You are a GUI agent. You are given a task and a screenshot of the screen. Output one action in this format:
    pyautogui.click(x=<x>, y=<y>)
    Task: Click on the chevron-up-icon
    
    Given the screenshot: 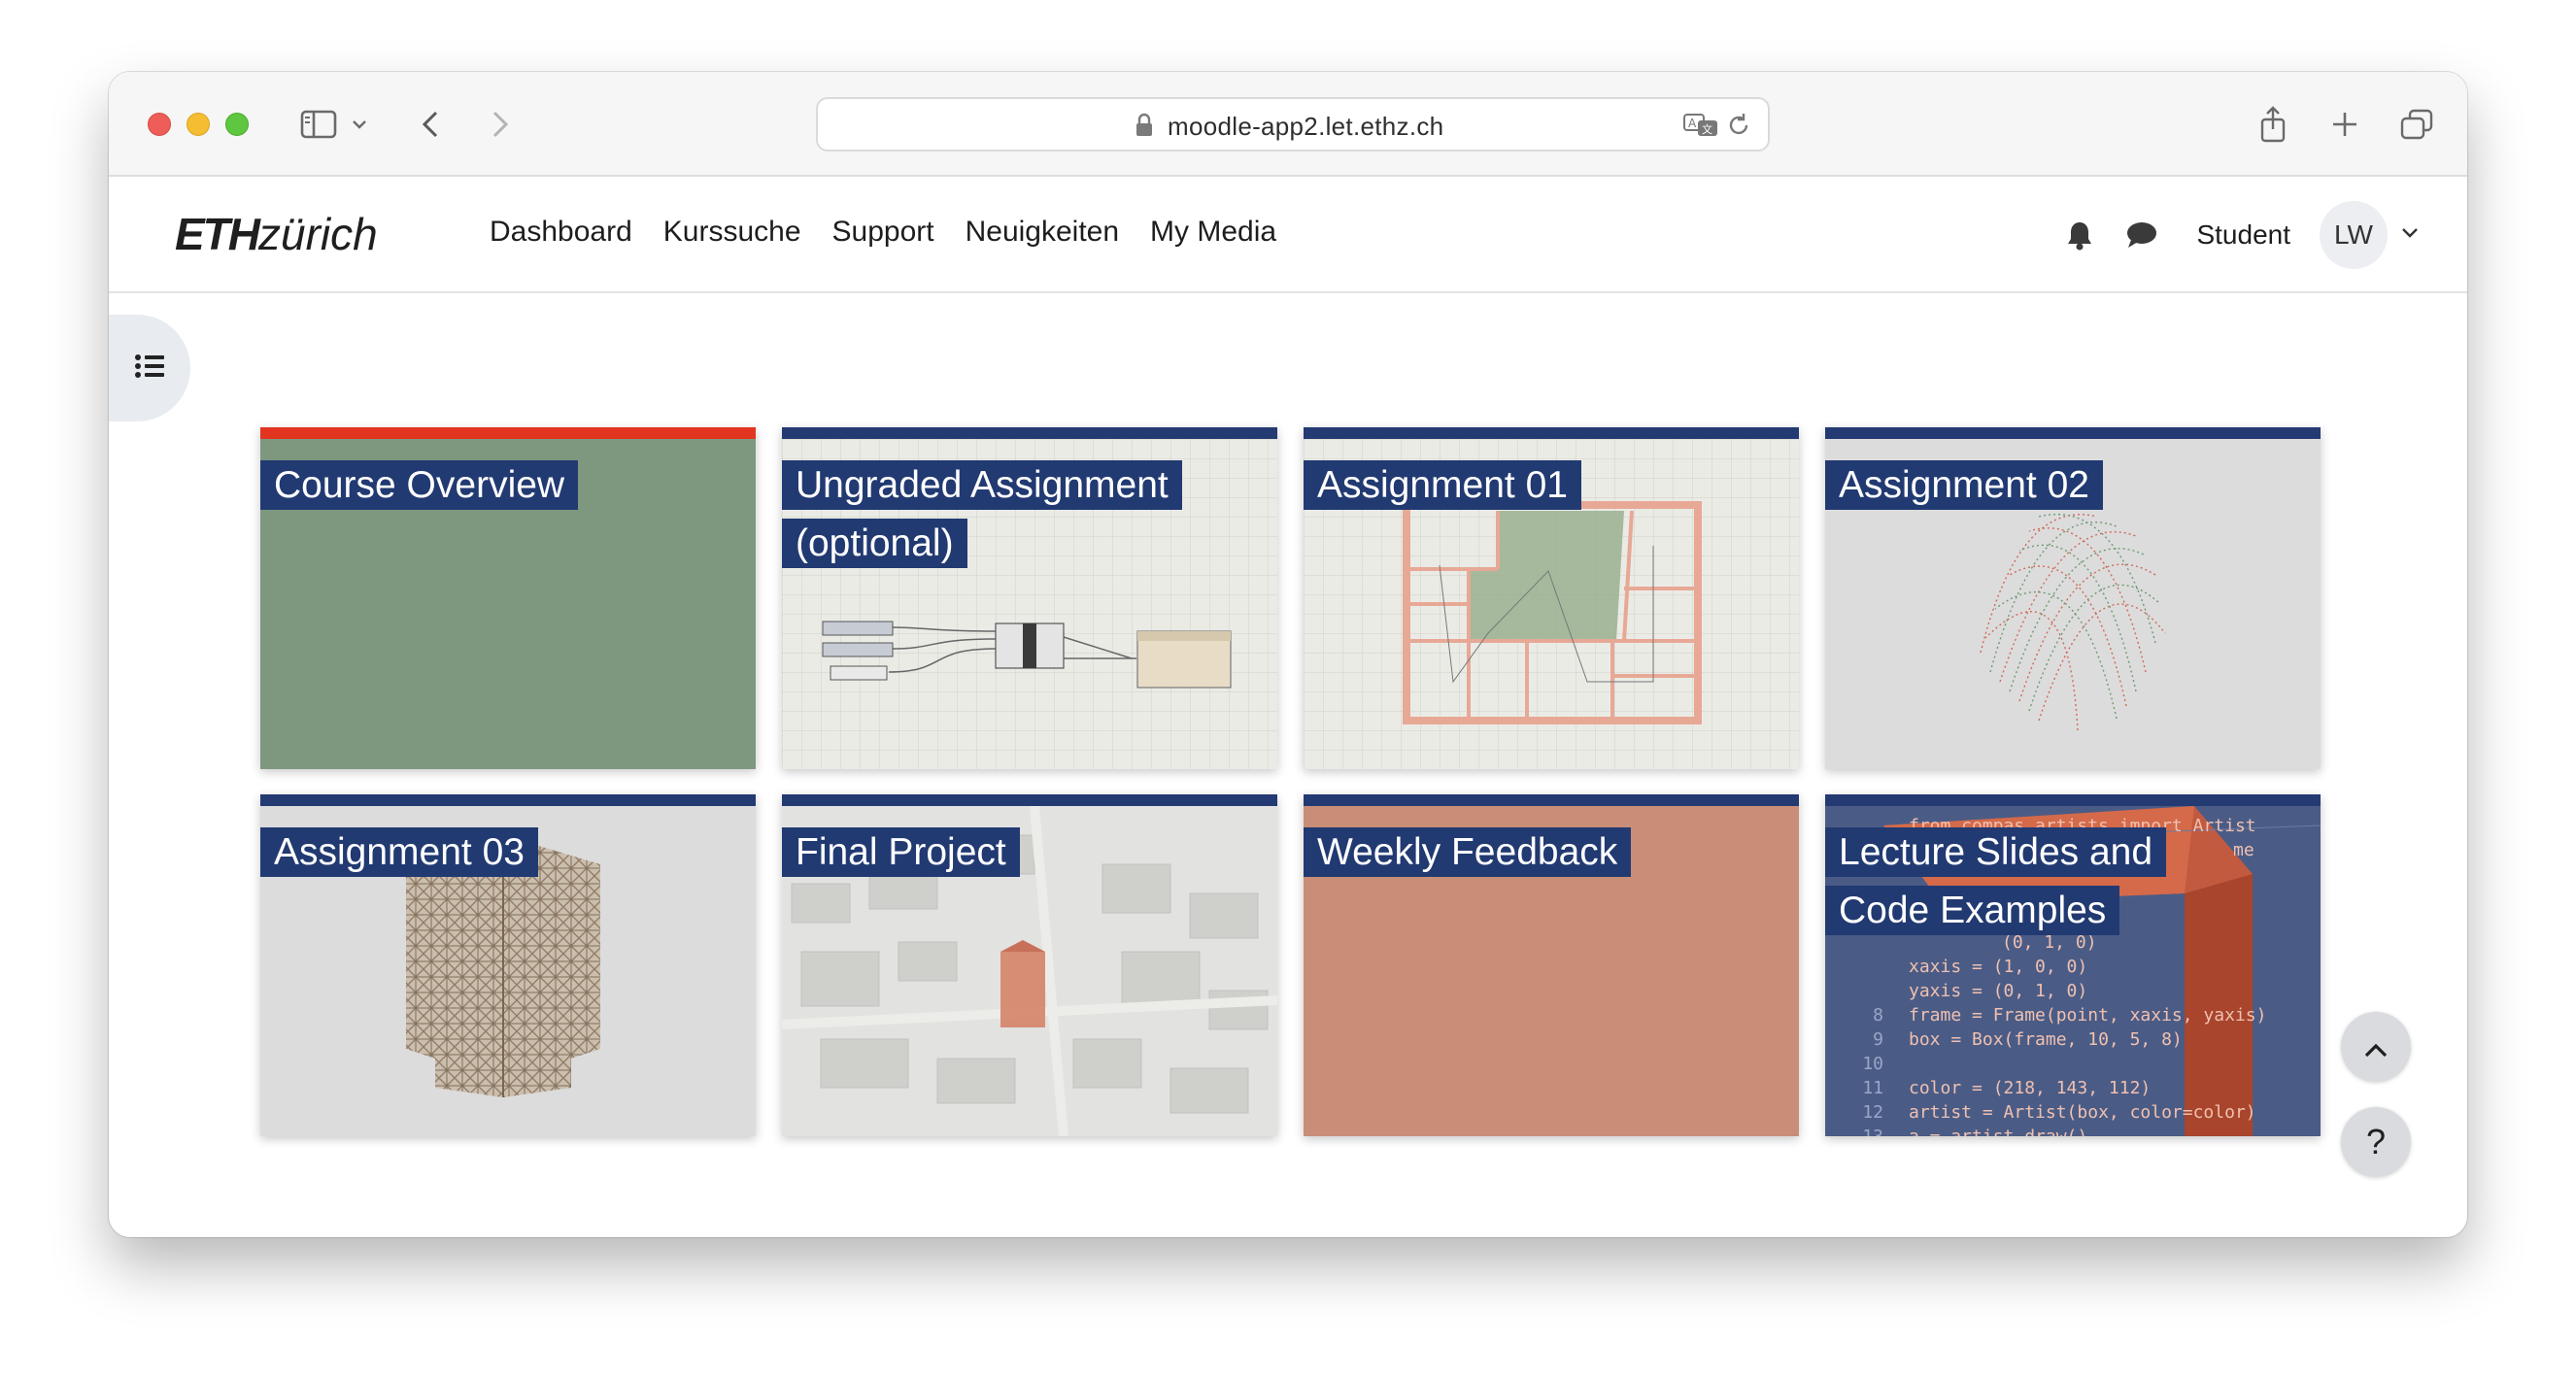 What is the action you would take?
    pyautogui.click(x=2376, y=1046)
    